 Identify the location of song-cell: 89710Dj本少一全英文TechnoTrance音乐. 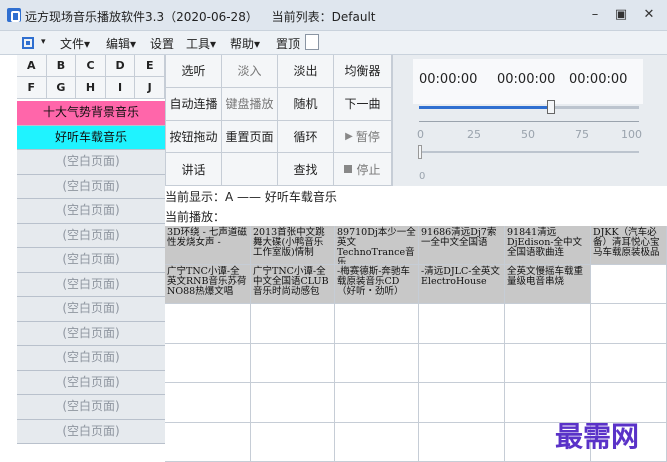
(377, 245).